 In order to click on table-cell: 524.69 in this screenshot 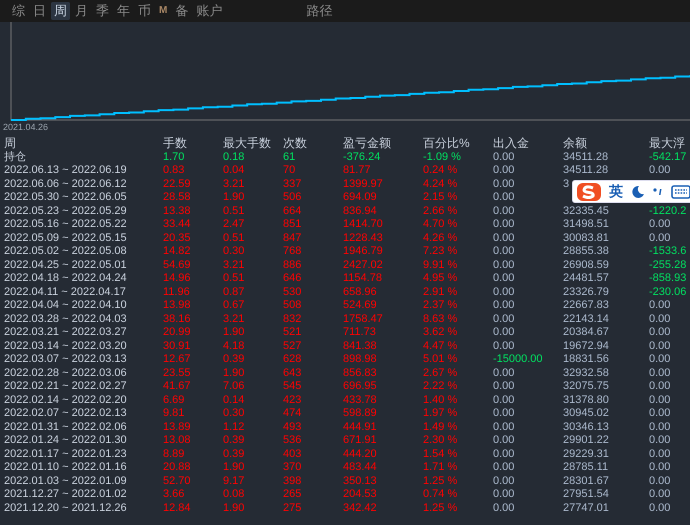, I will do `click(360, 305)`.